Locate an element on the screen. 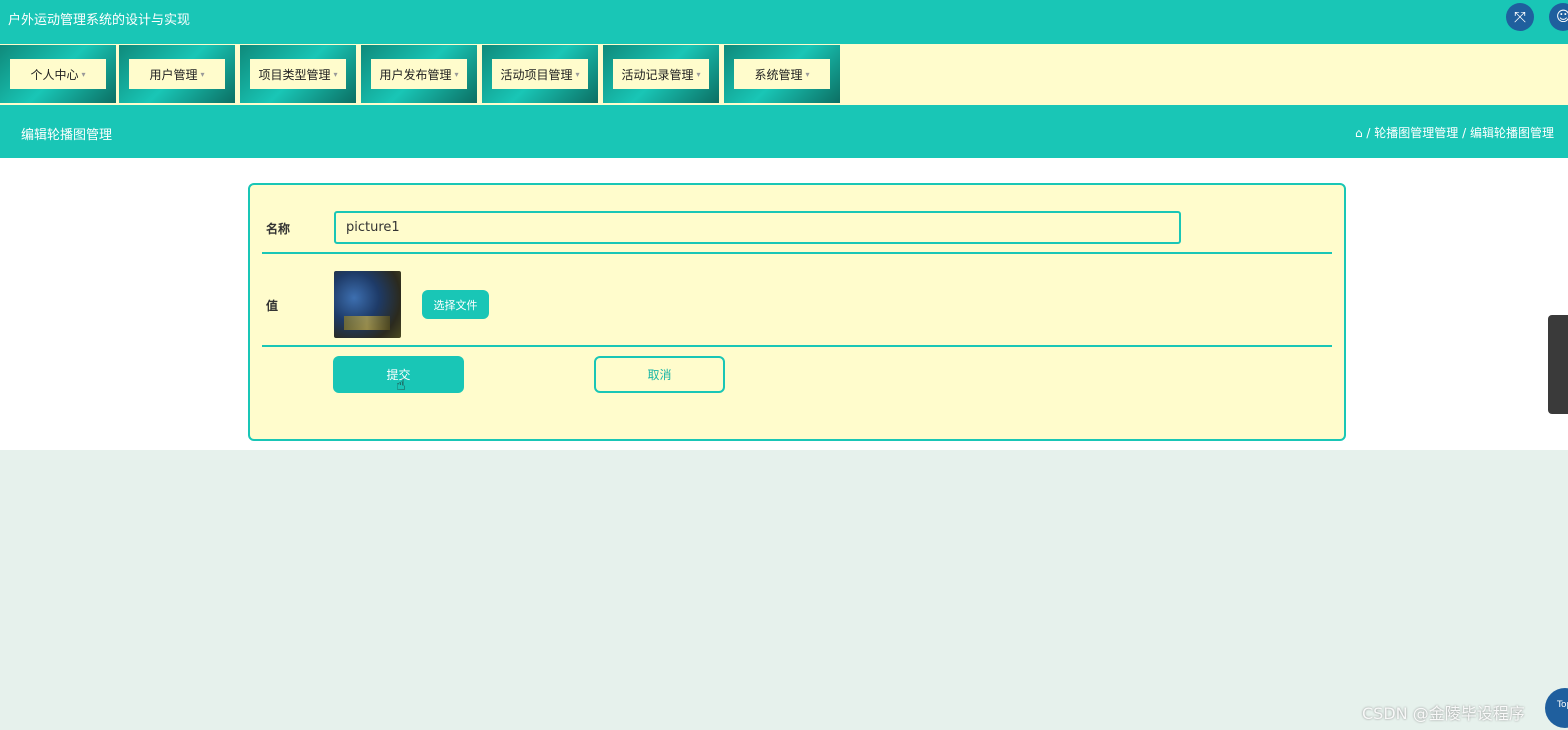 This screenshot has height=730, width=1568. top-bar: 户外运动管理系统的设计与实现 ⤧ ☺ is located at coordinates (784, 22).